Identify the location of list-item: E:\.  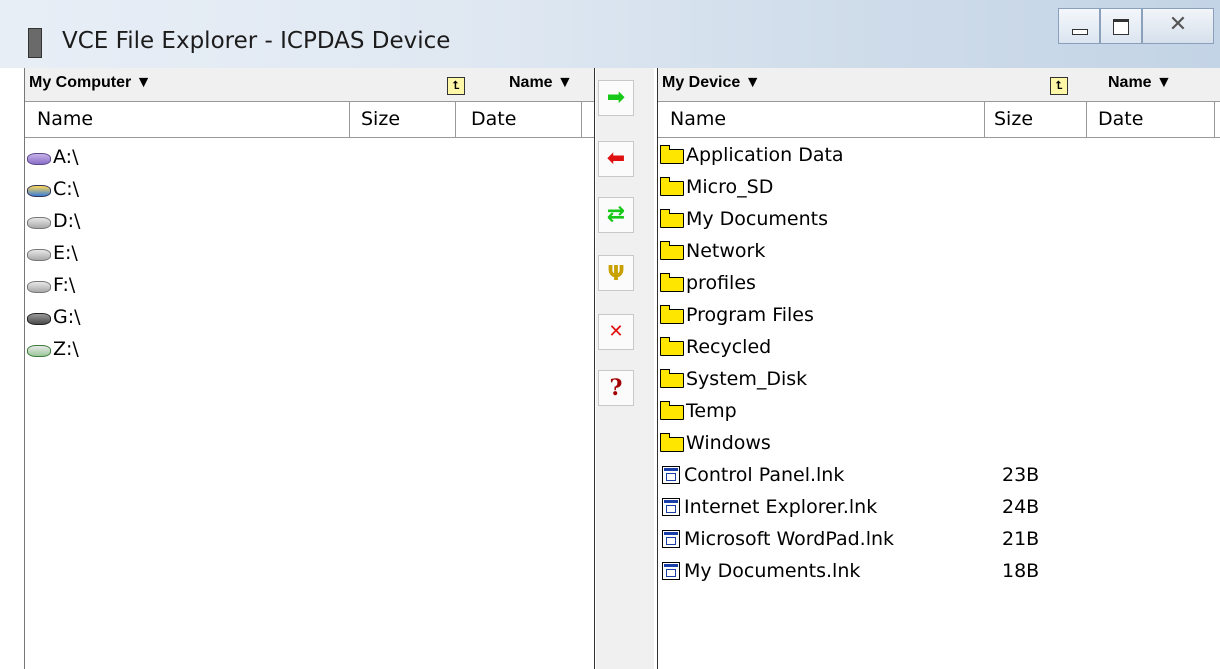
(309, 253).